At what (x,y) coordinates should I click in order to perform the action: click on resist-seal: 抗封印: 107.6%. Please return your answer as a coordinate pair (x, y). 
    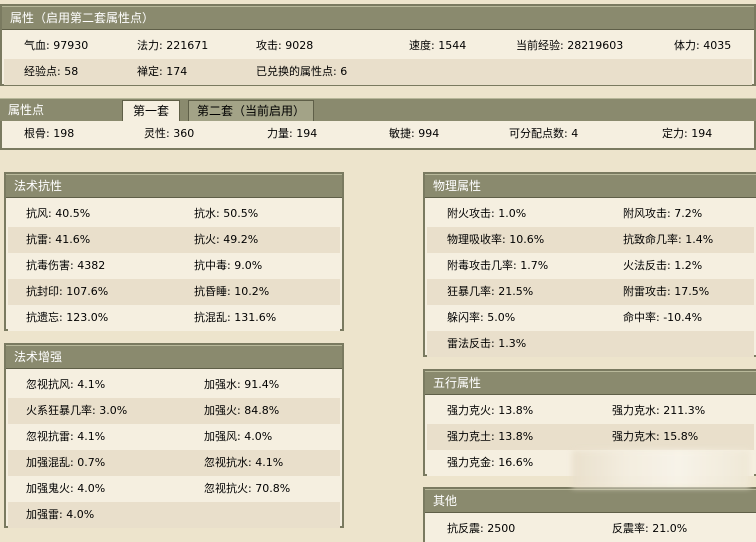
    Looking at the image, I should click on (67, 291).